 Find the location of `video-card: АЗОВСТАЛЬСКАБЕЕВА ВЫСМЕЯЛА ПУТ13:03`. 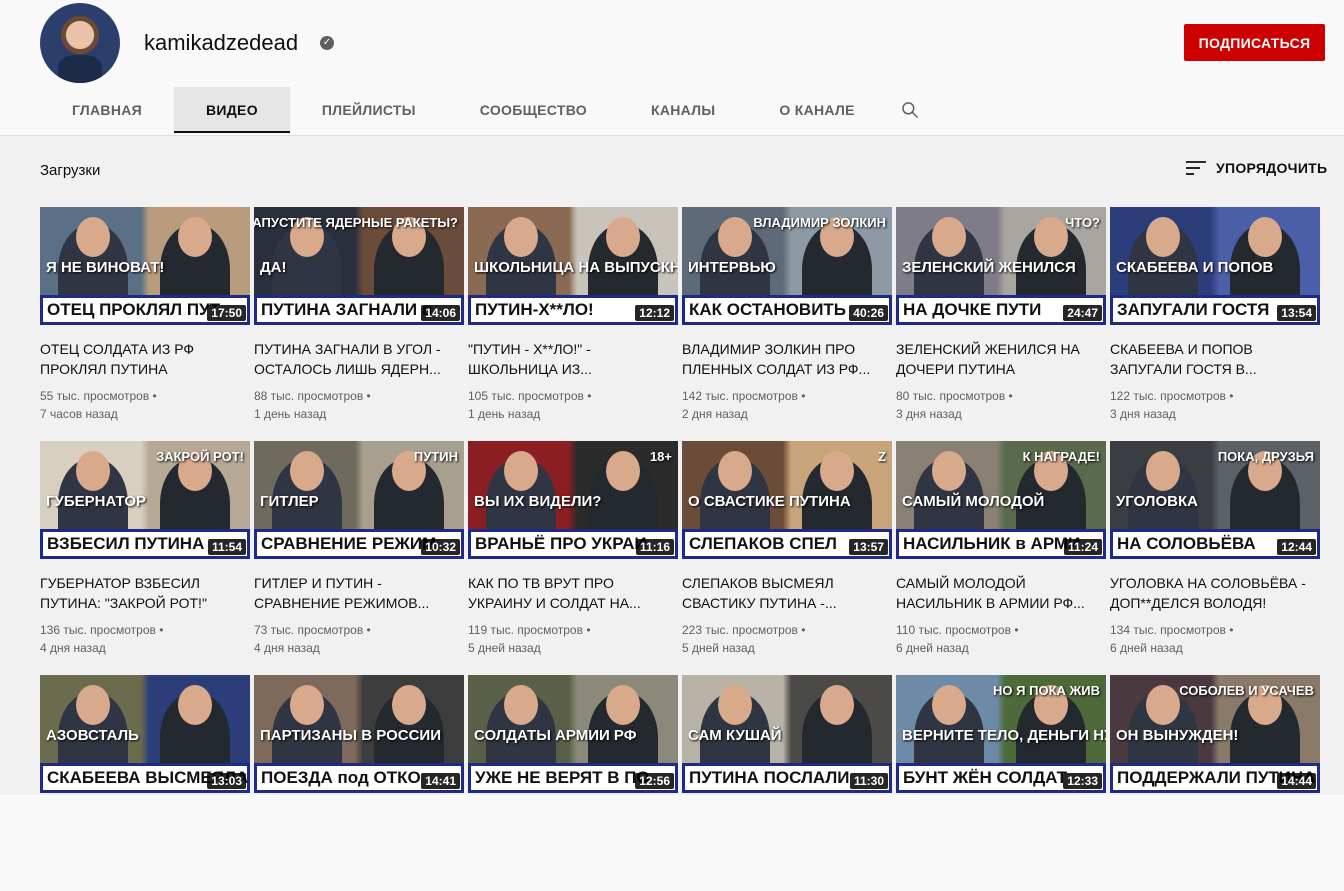

video-card: АЗОВСТАЛЬСКАБЕЕВА ВЫСМЕЯЛА ПУТ13:03 is located at coordinates (145, 783).